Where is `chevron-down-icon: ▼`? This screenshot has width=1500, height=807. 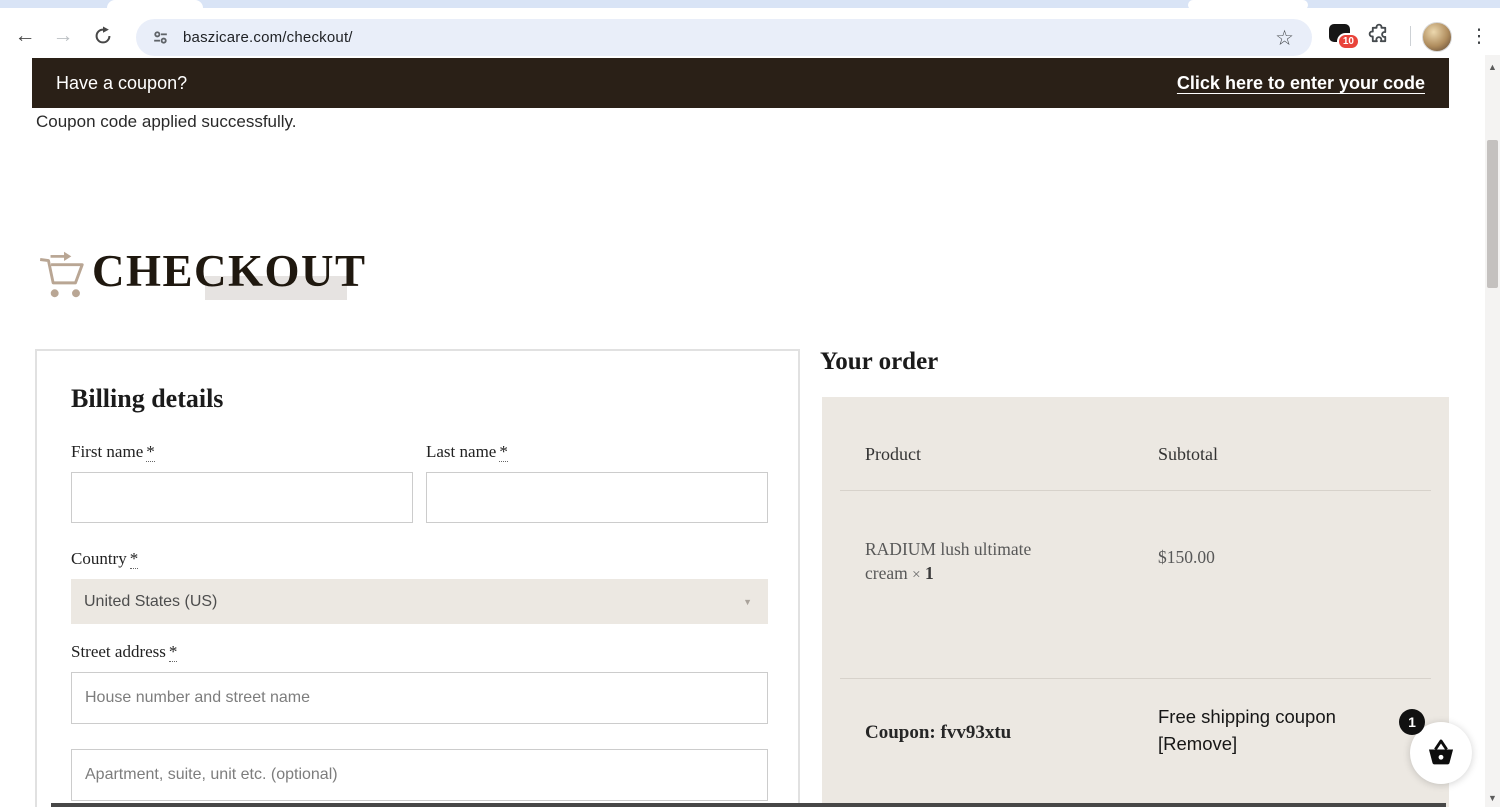 chevron-down-icon: ▼ is located at coordinates (747, 601).